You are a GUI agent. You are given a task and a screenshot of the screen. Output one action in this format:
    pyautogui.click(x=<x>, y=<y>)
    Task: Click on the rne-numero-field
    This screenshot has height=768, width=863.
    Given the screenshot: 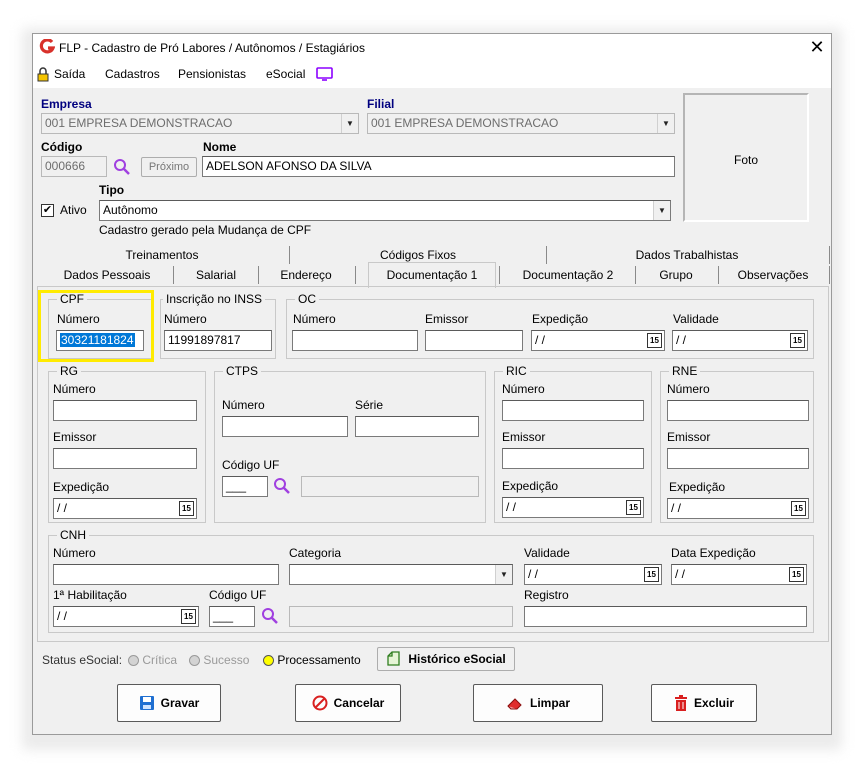 What is the action you would take?
    pyautogui.click(x=738, y=410)
    